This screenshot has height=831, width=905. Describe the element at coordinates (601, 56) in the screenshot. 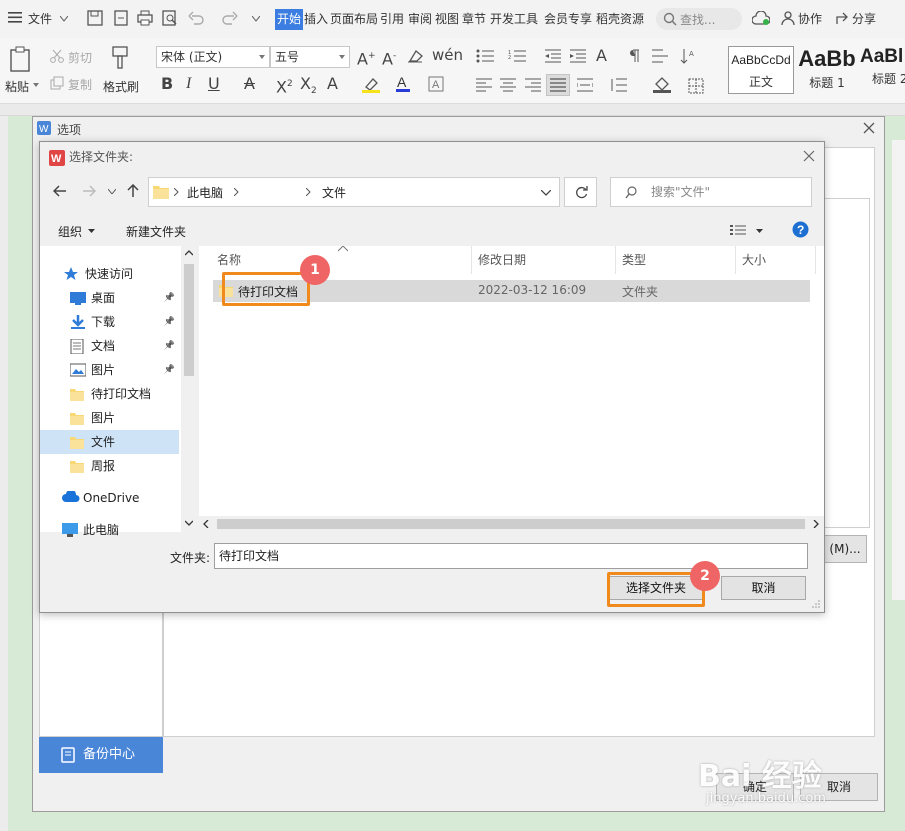

I see `chinese-layout-icon: A` at that location.